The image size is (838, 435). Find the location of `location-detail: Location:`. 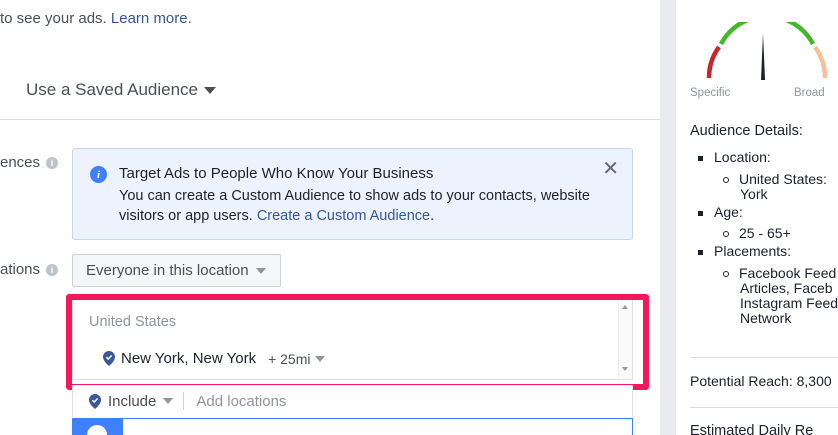

location-detail: Location: is located at coordinates (734, 157).